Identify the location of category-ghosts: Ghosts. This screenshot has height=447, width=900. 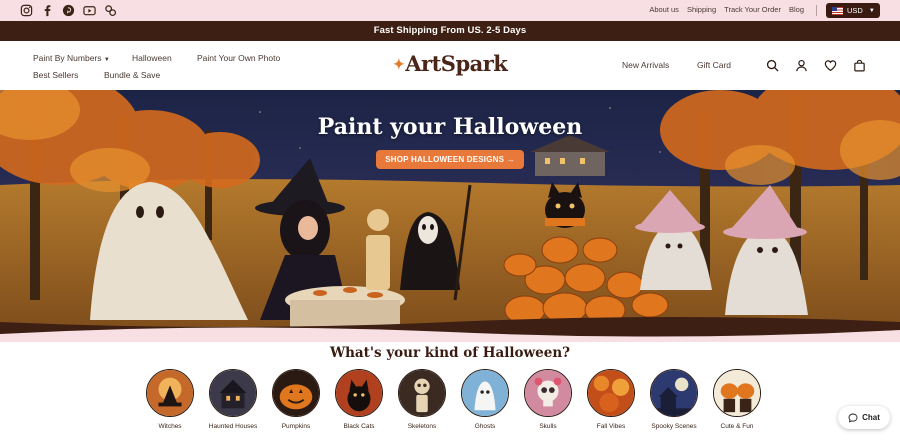
(485, 399).